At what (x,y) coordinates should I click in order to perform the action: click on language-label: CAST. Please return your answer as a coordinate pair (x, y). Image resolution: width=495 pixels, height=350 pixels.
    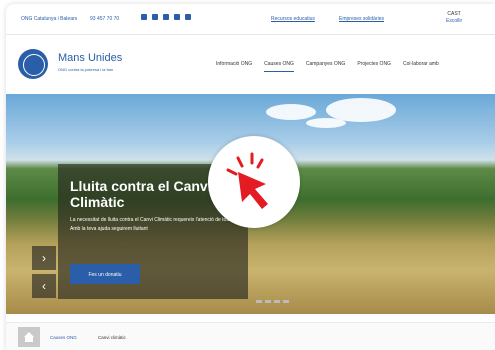
    Looking at the image, I should click on (454, 14).